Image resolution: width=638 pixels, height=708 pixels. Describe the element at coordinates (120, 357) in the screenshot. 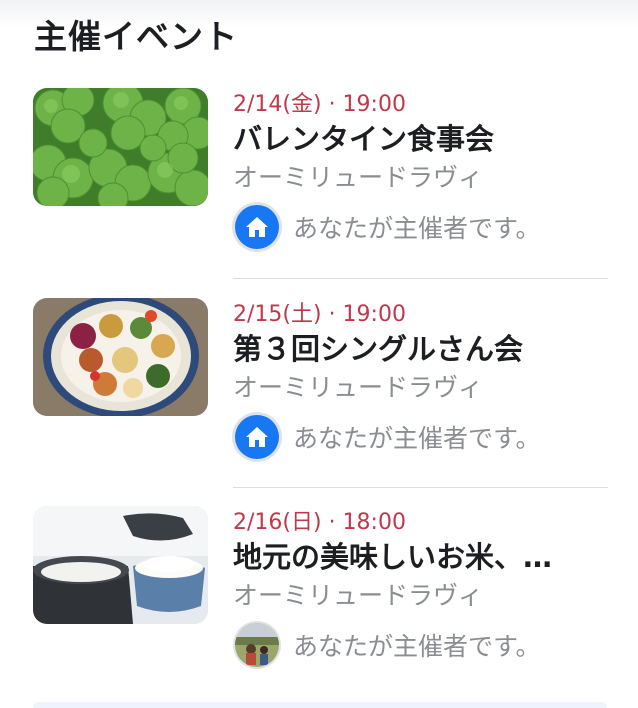

I see `event-thumbnail-food` at that location.